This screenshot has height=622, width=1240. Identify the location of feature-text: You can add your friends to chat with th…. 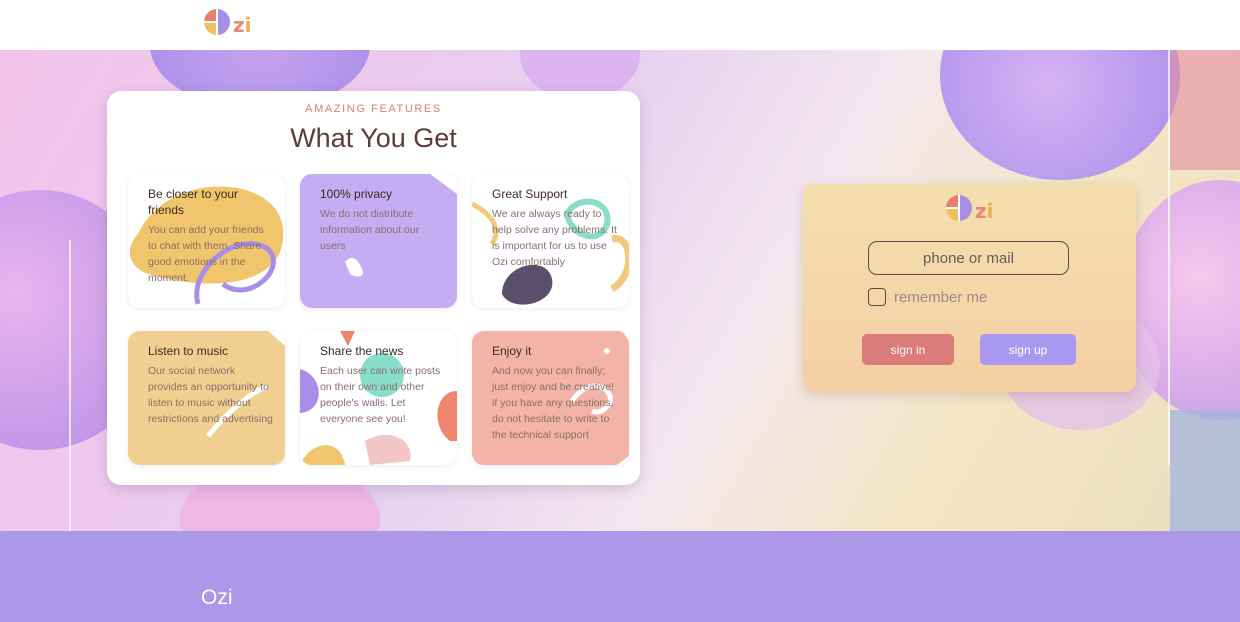
(206, 254).